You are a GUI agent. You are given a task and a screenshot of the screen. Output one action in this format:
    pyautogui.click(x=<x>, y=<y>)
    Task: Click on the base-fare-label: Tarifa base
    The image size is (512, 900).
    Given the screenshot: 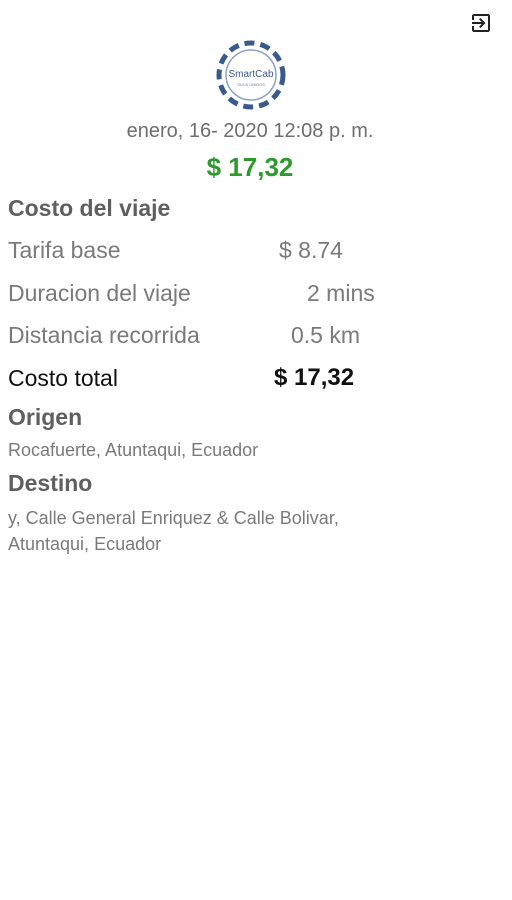 What is the action you would take?
    pyautogui.click(x=64, y=250)
    